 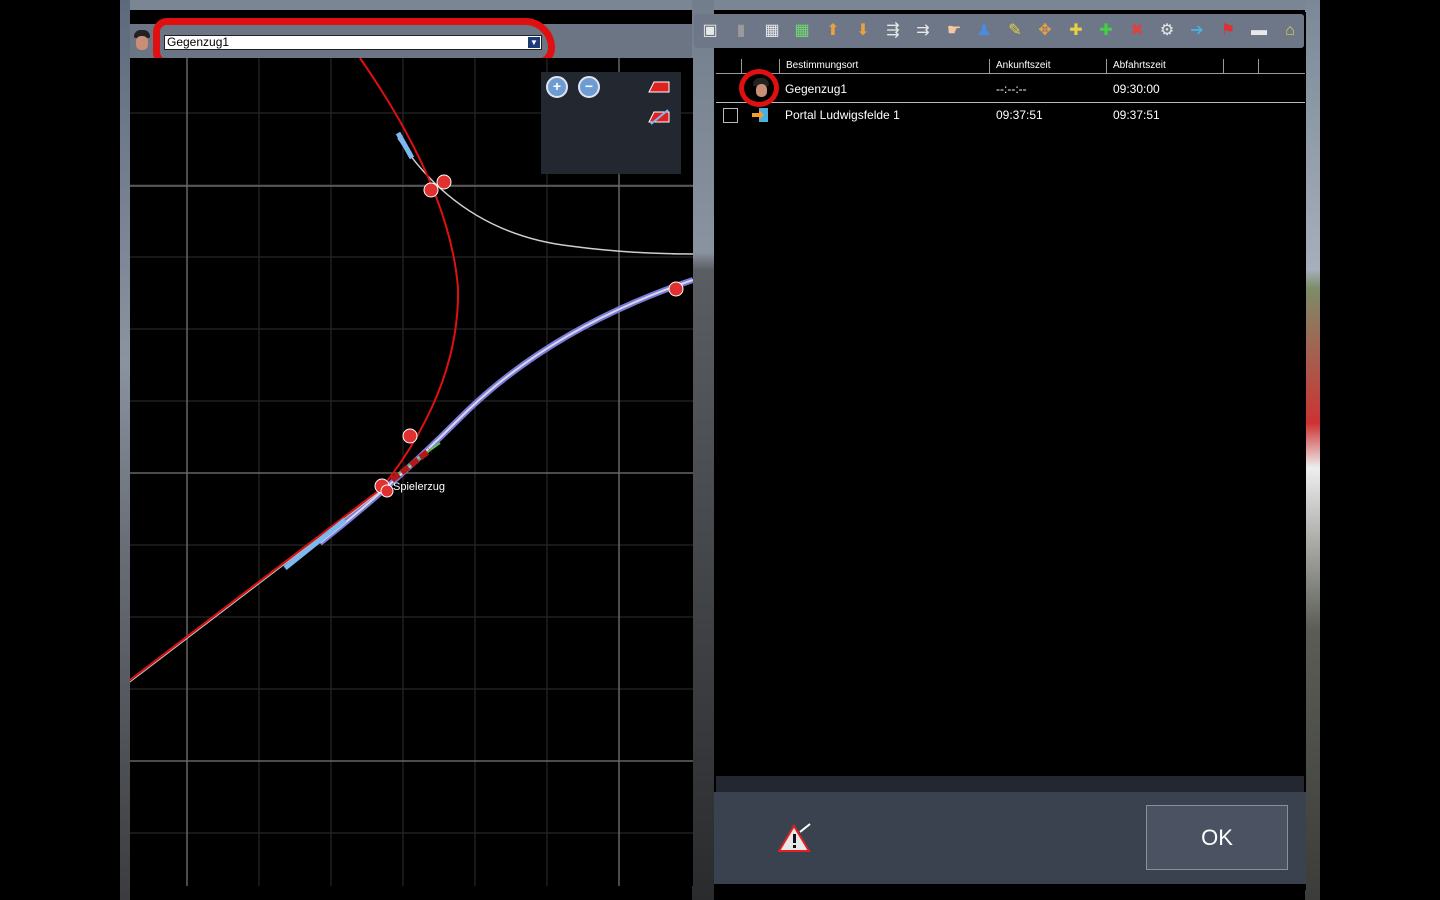 What do you see at coordinates (893, 31) in the screenshot?
I see `split-icon: ⇶` at bounding box center [893, 31].